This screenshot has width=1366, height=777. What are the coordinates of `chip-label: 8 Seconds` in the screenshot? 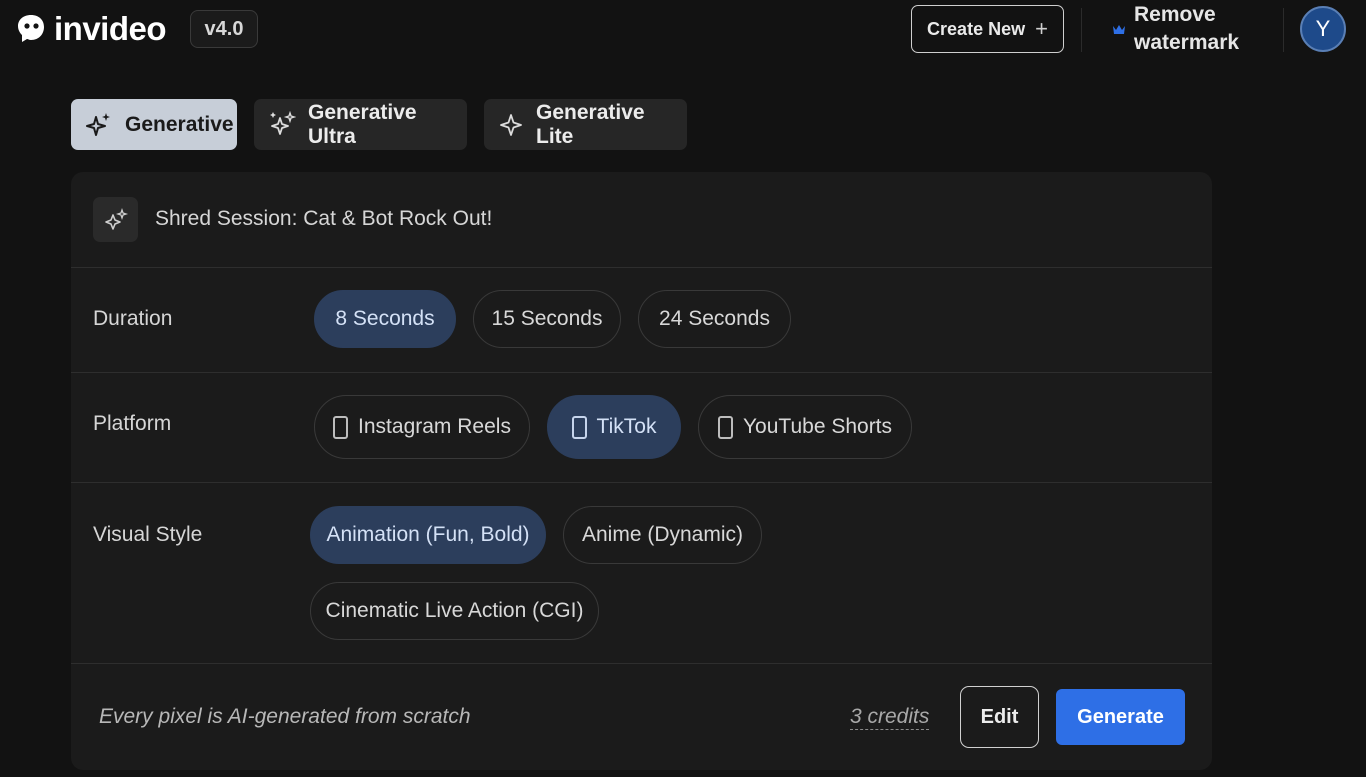 It's located at (385, 318).